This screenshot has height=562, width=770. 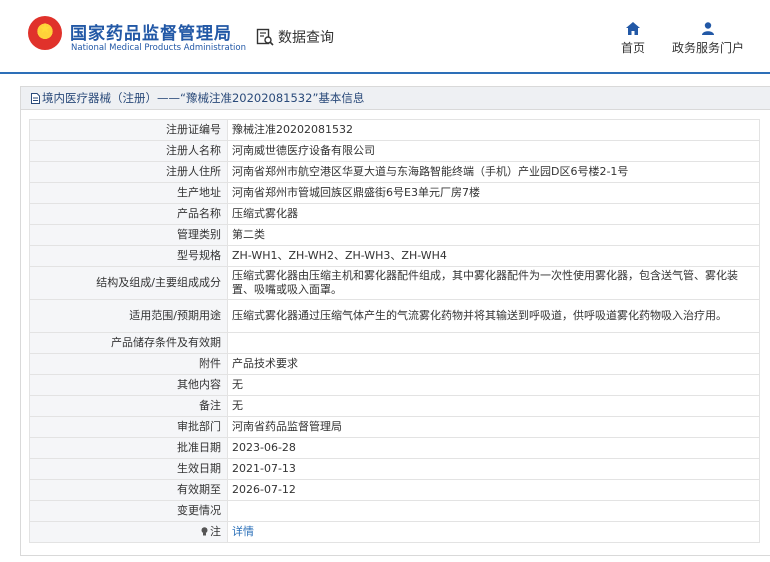 I want to click on home-icon, so click(x=633, y=28).